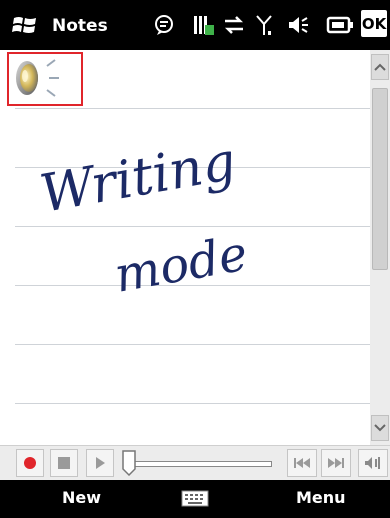 The height and width of the screenshot is (518, 390). I want to click on chevron-up-icon, so click(380, 67).